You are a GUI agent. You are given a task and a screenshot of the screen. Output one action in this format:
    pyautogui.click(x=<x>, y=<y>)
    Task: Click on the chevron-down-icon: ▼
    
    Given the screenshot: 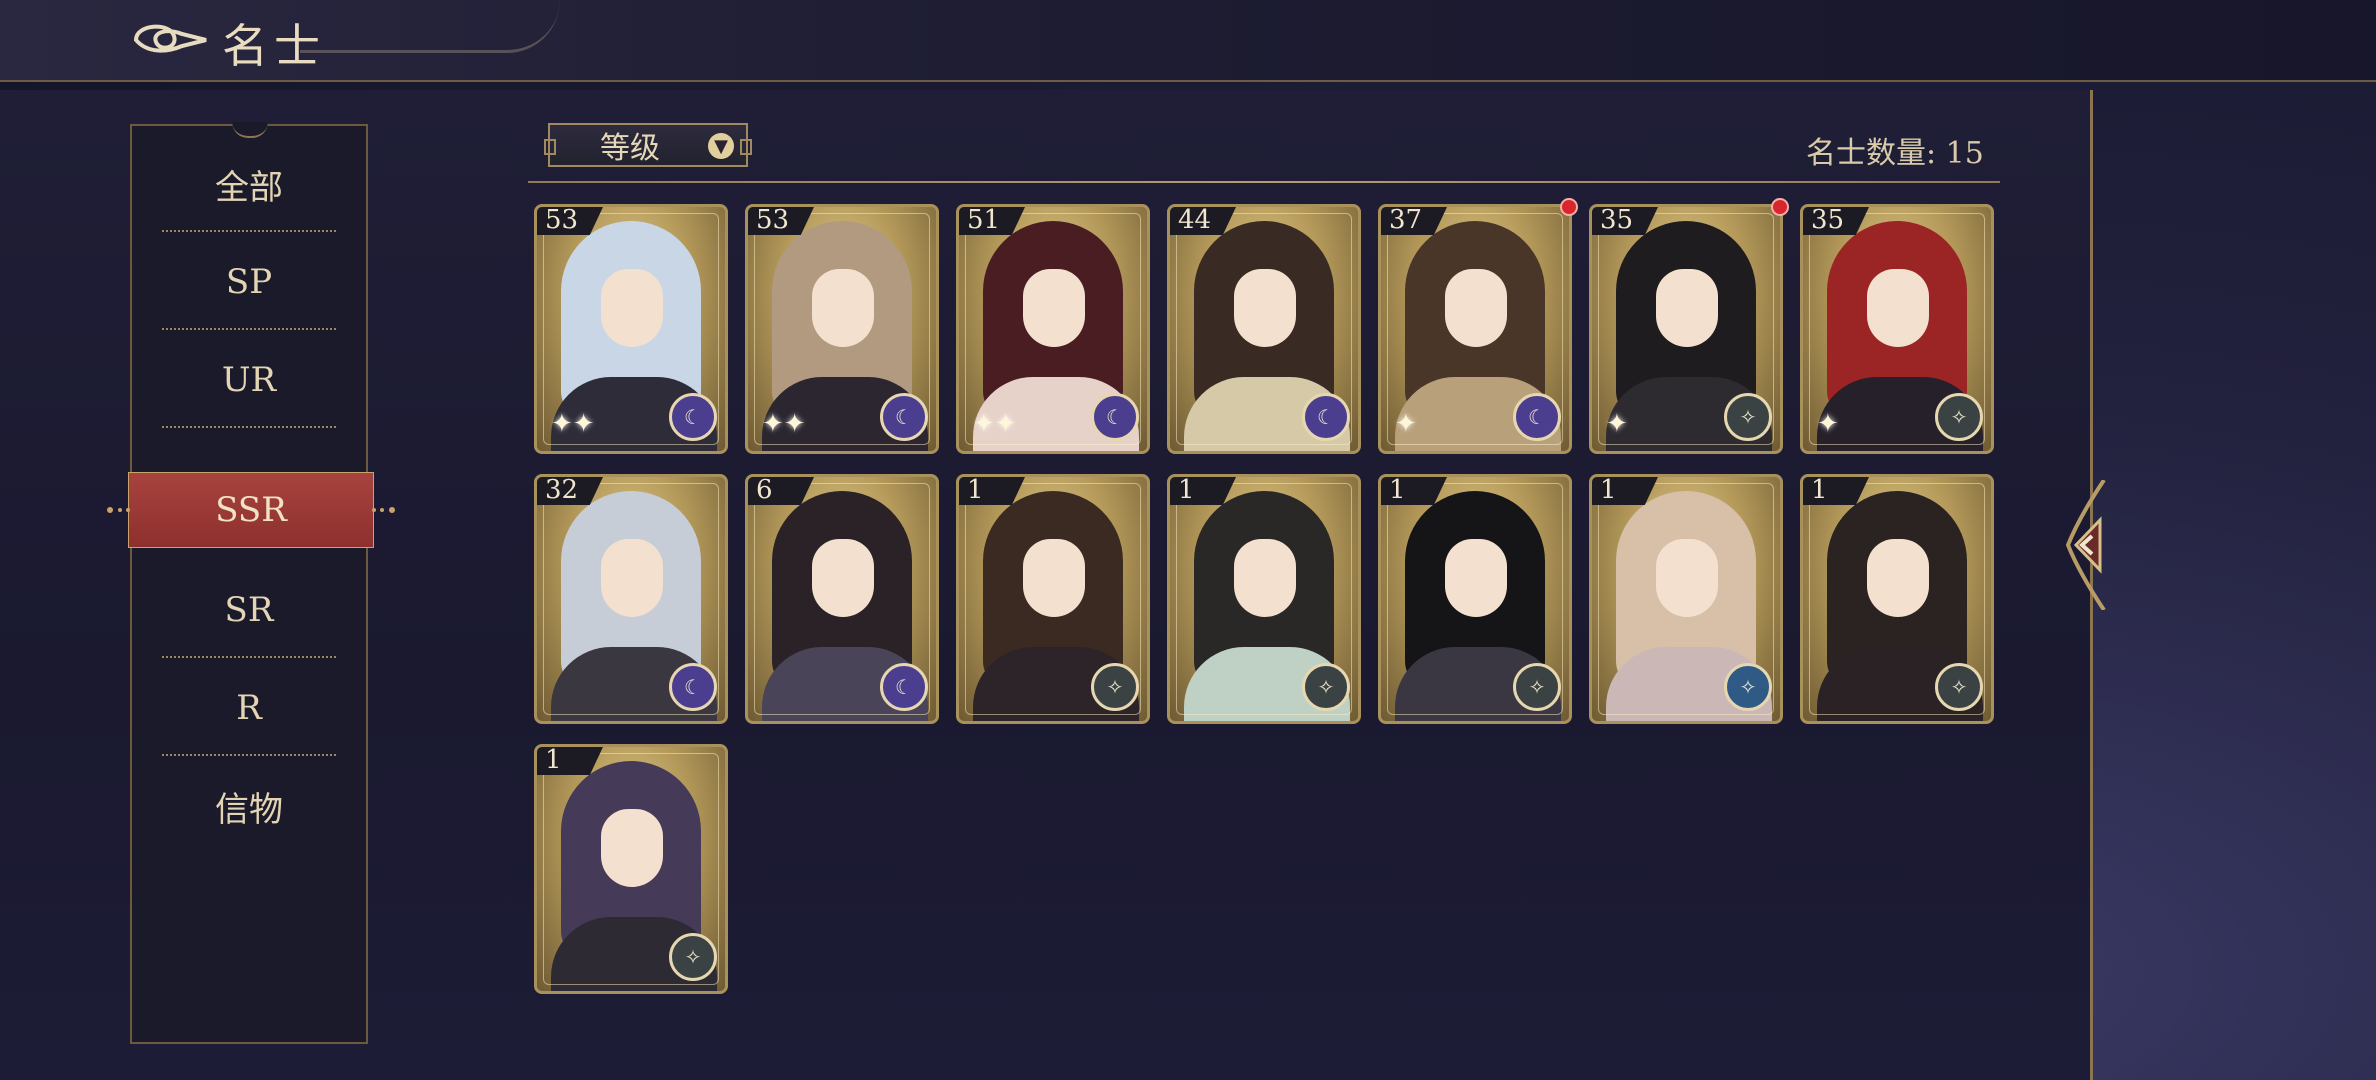 What is the action you would take?
    pyautogui.click(x=721, y=146)
    